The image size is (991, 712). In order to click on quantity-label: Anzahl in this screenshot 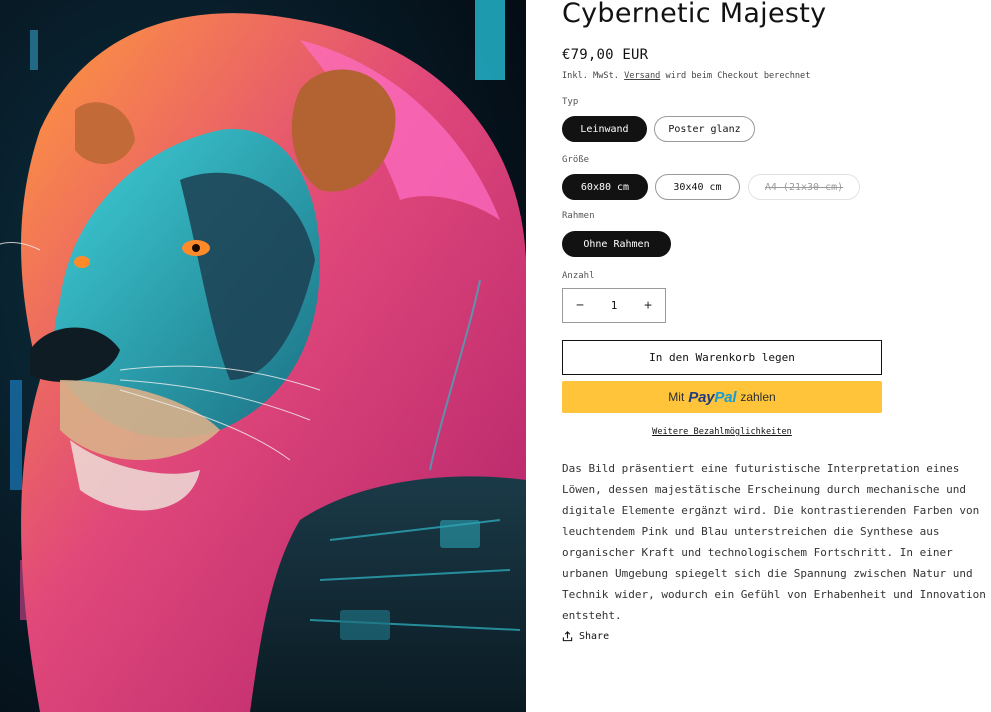, I will do `click(578, 276)`.